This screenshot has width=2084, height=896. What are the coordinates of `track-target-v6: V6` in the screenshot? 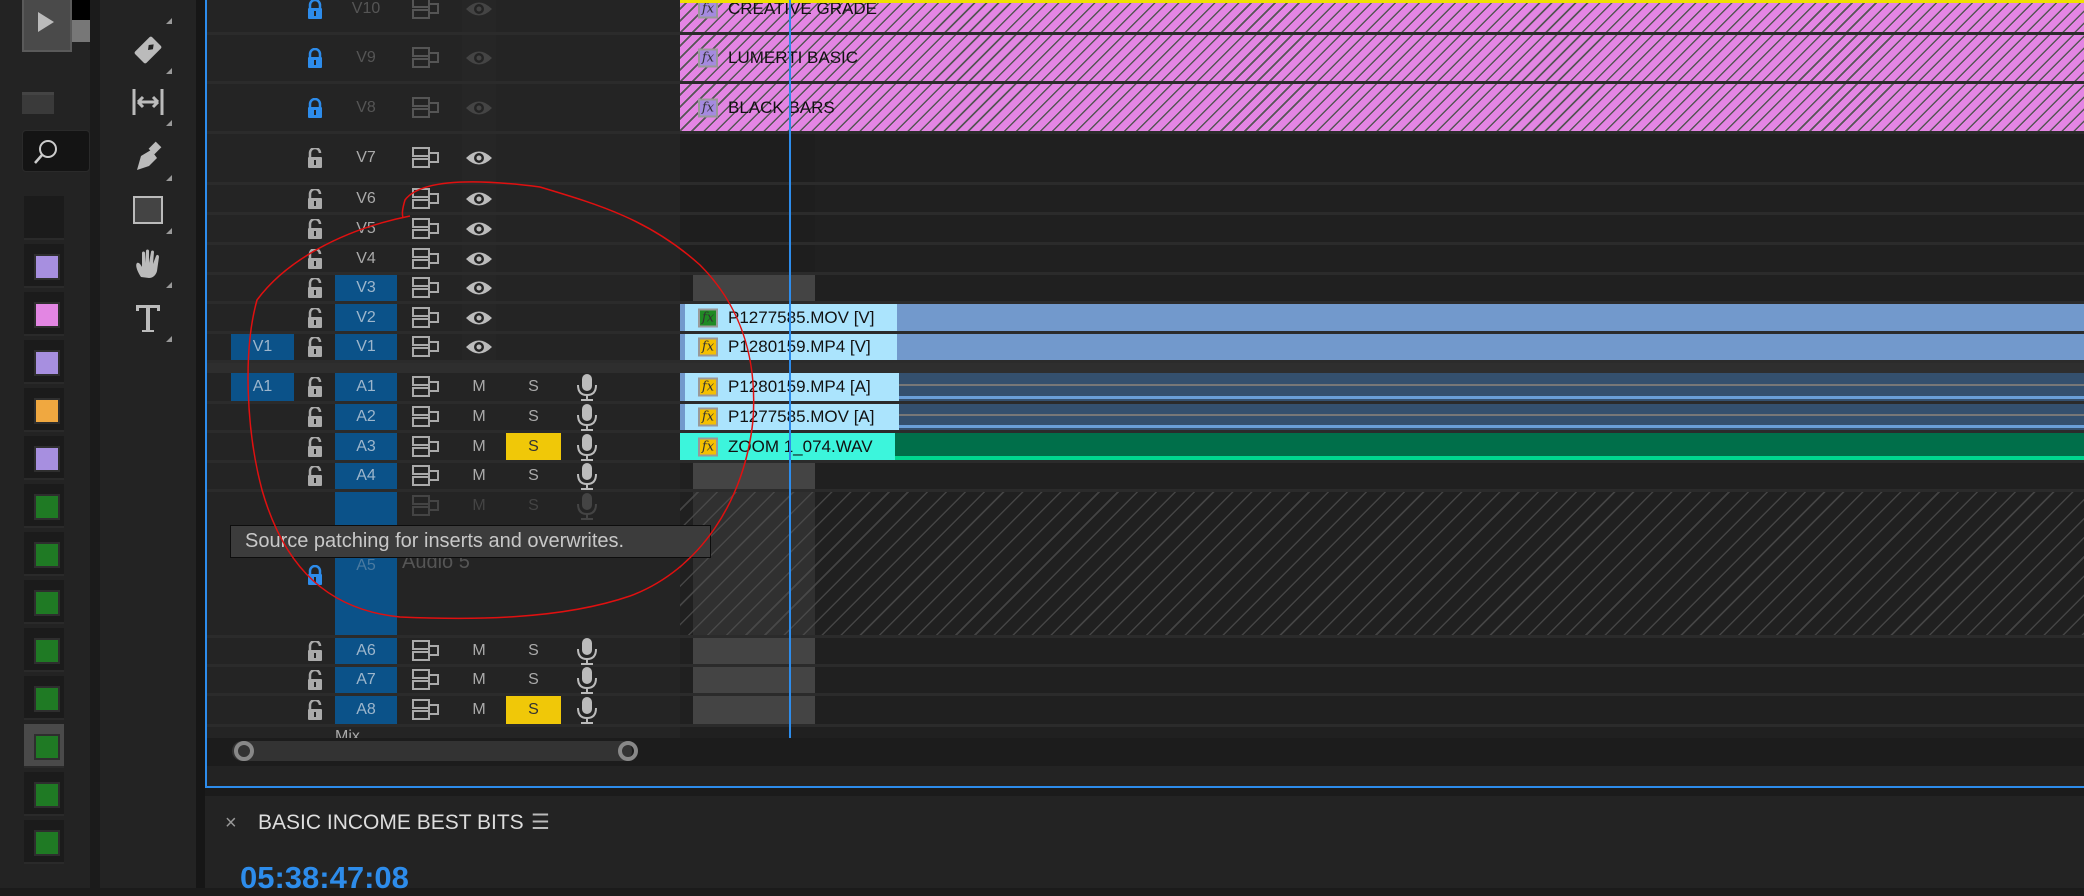 It's located at (366, 198).